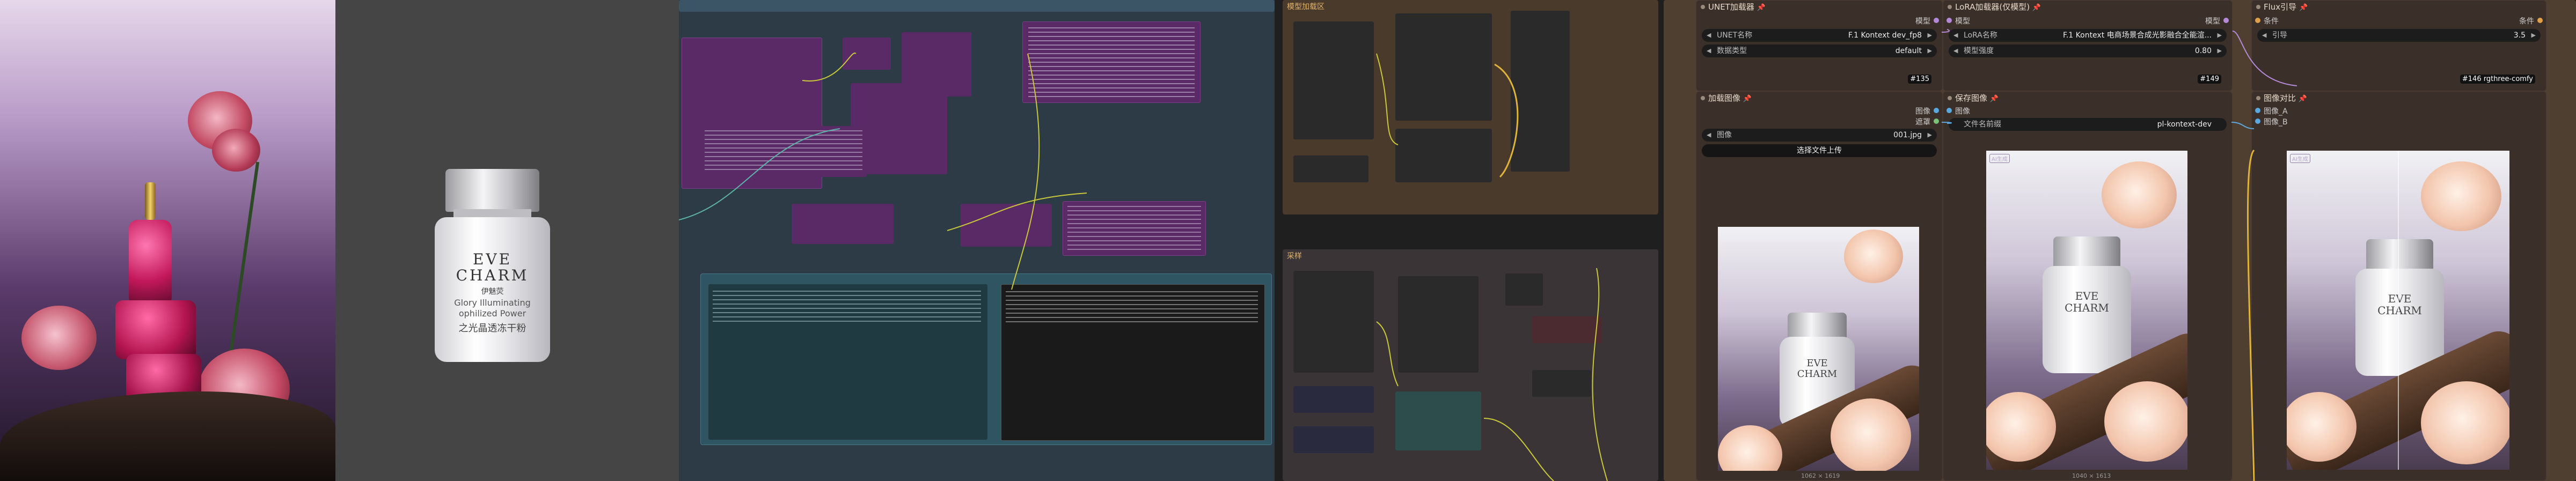 Image resolution: width=2576 pixels, height=481 pixels. What do you see at coordinates (1819, 151) in the screenshot?
I see `upload-button: 选择文件上传` at bounding box center [1819, 151].